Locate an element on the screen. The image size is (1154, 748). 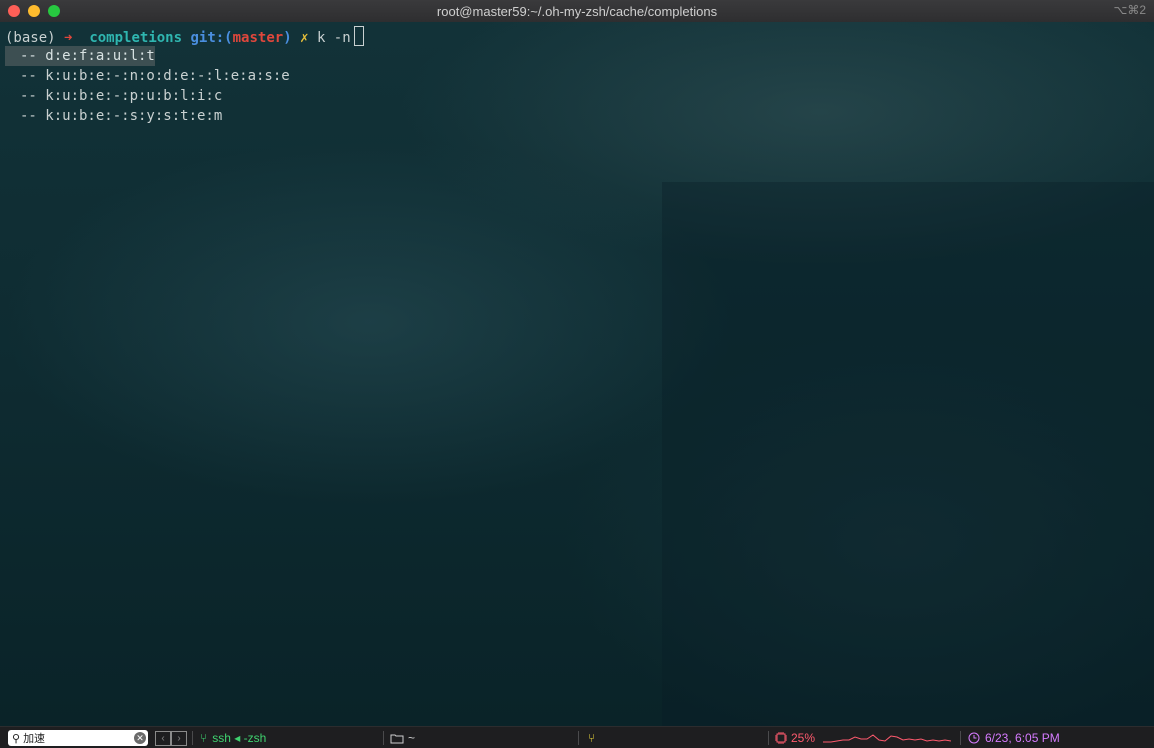
cpu-monitor: 25% is located at coordinates (863, 737).